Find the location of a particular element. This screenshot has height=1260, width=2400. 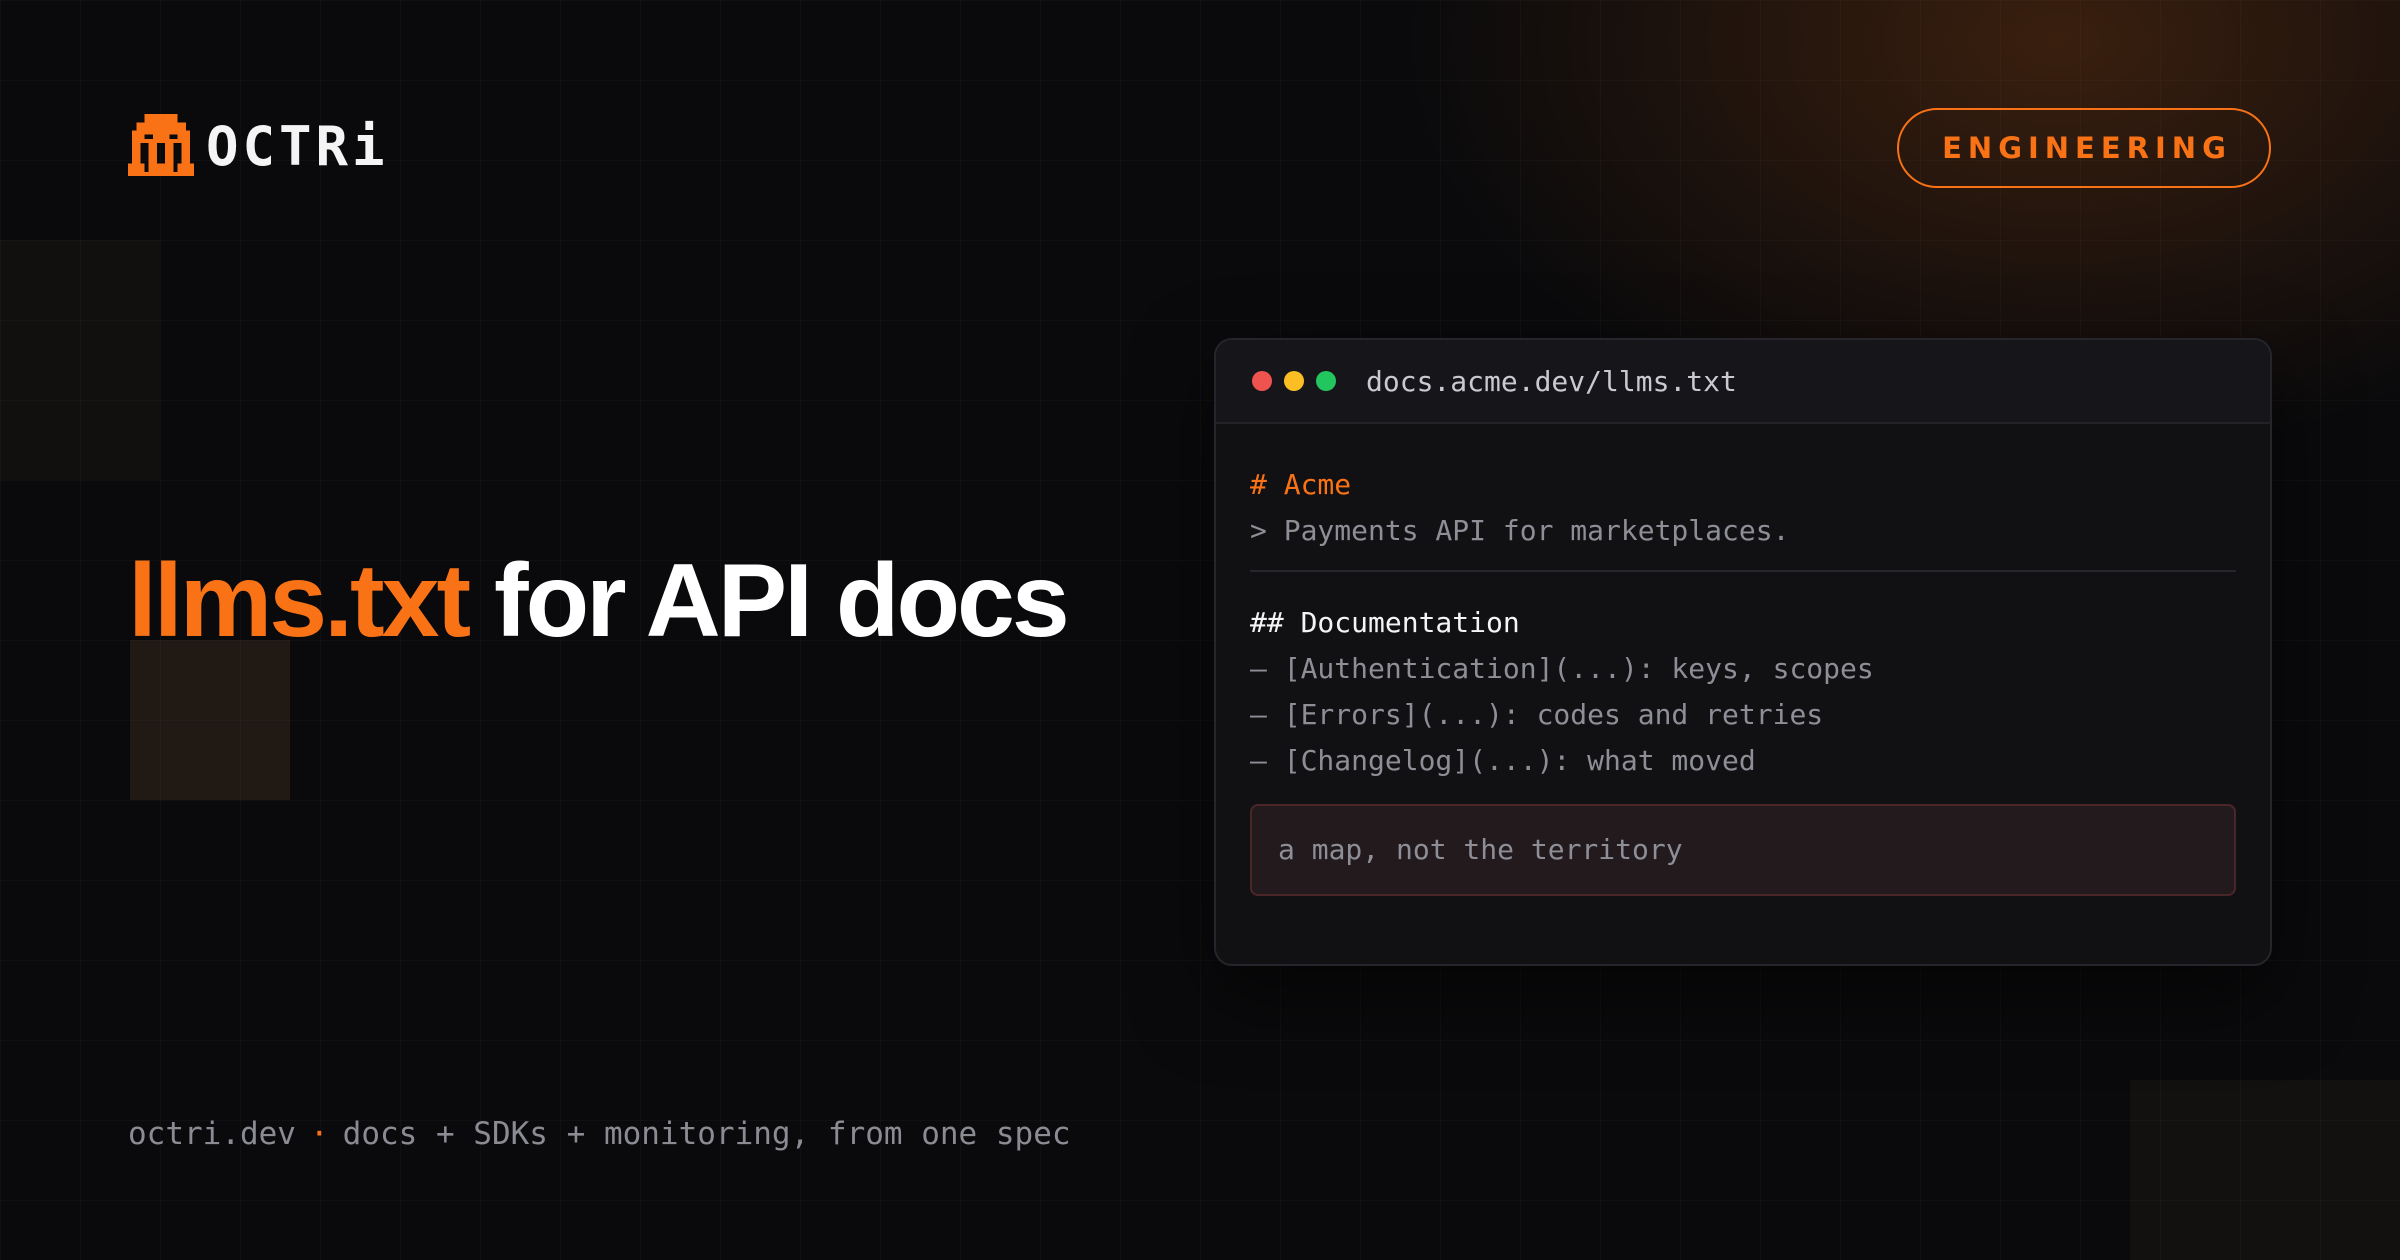

page-title: llms.txt for API docs is located at coordinates (628, 601).